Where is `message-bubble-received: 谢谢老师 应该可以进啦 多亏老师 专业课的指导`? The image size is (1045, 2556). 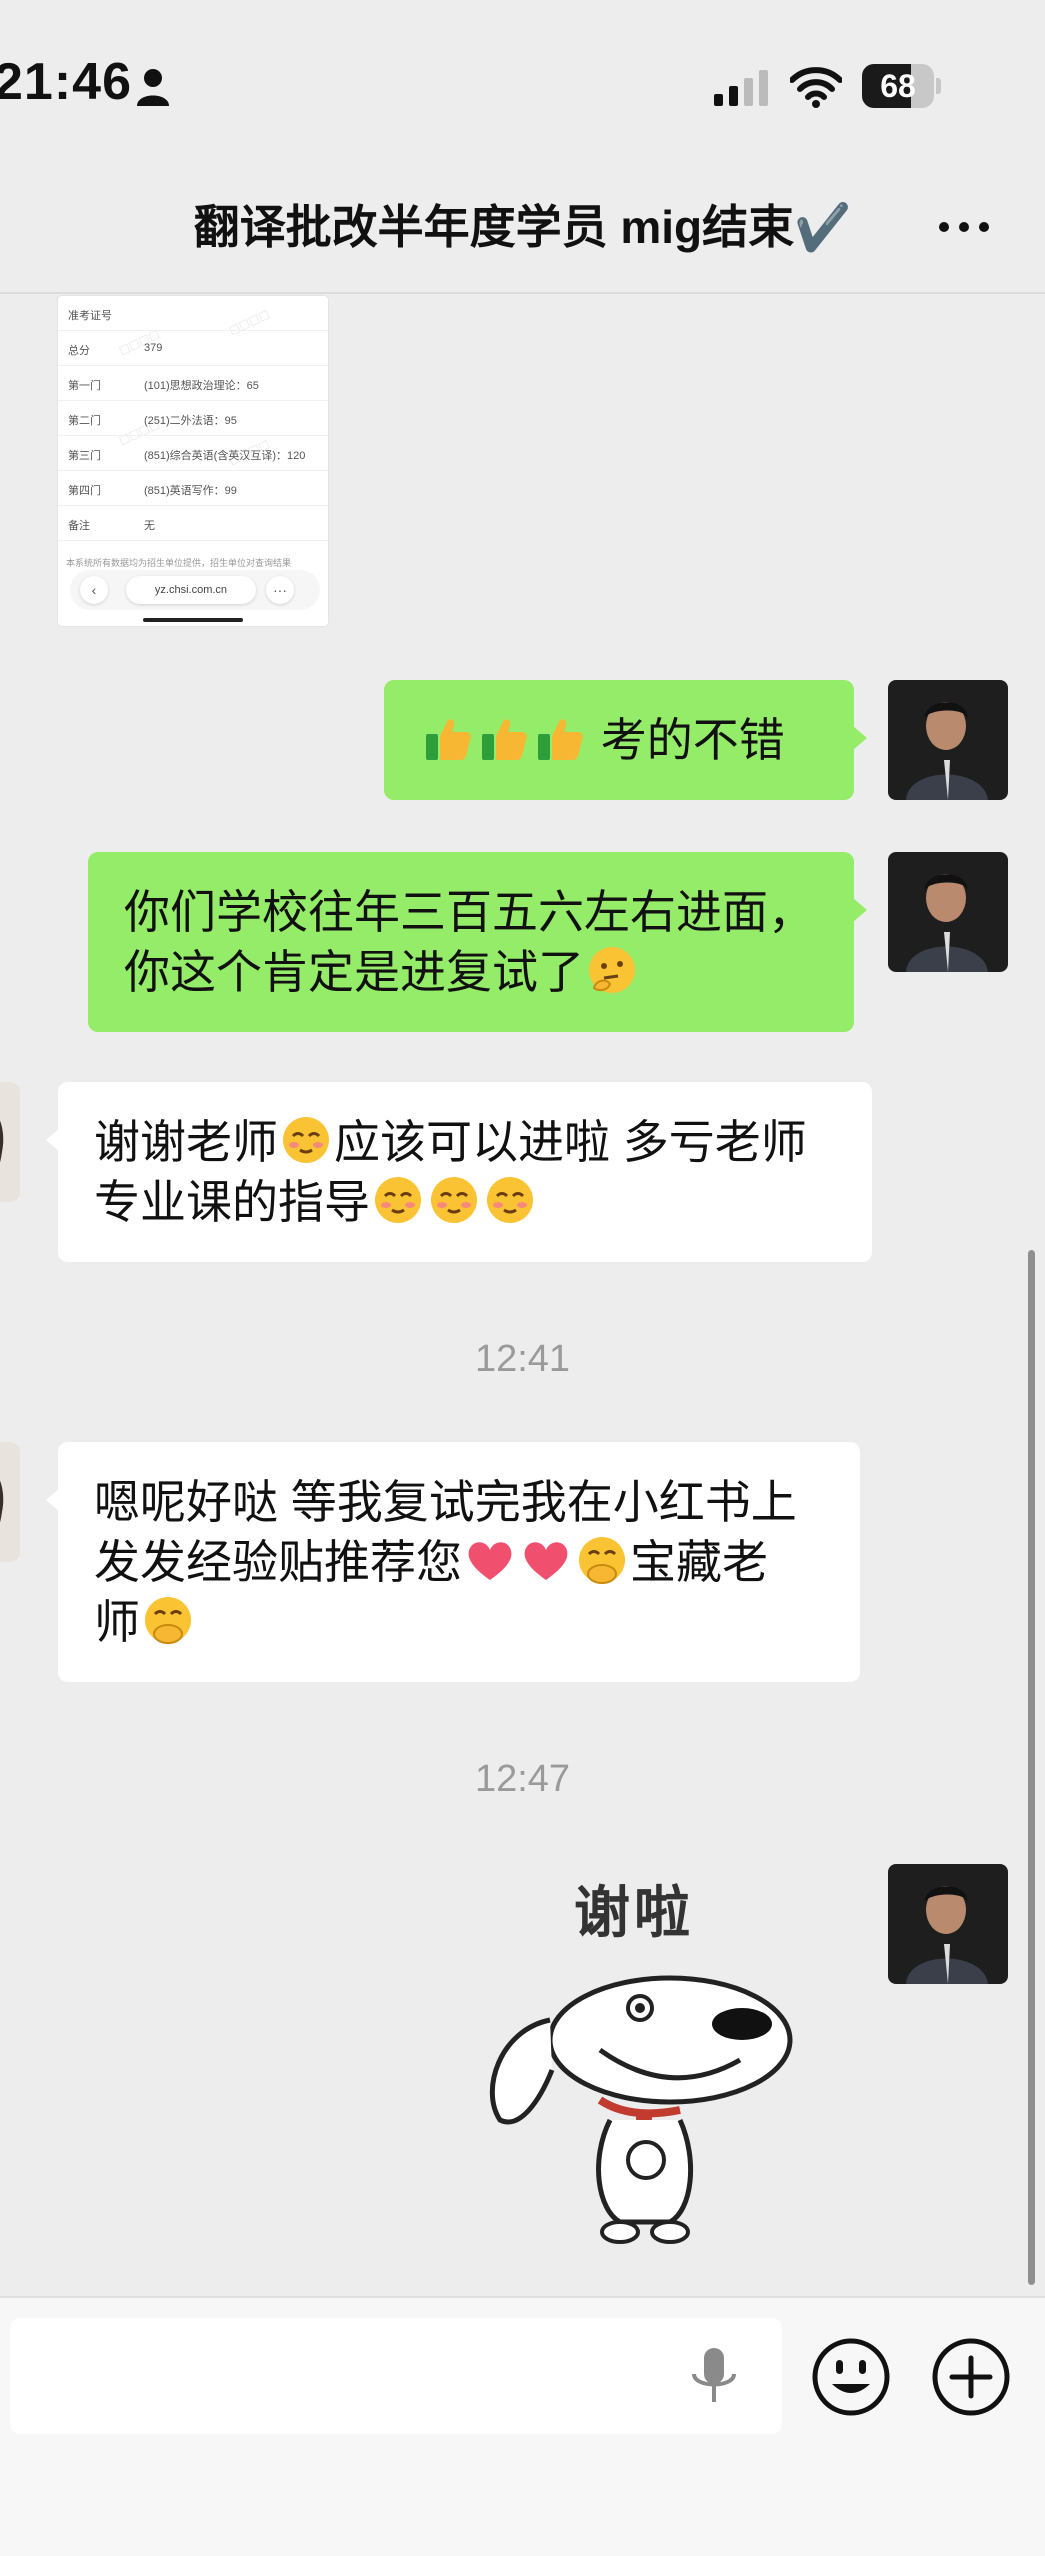
message-bubble-received: 谢谢老师 应该可以进啦 多亏老师 专业课的指导 is located at coordinates (465, 1172).